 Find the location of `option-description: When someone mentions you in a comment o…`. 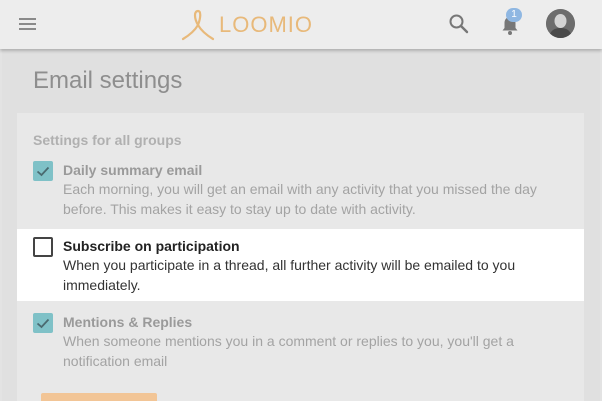

option-description: When someone mentions you in a comment o… is located at coordinates (288, 351).